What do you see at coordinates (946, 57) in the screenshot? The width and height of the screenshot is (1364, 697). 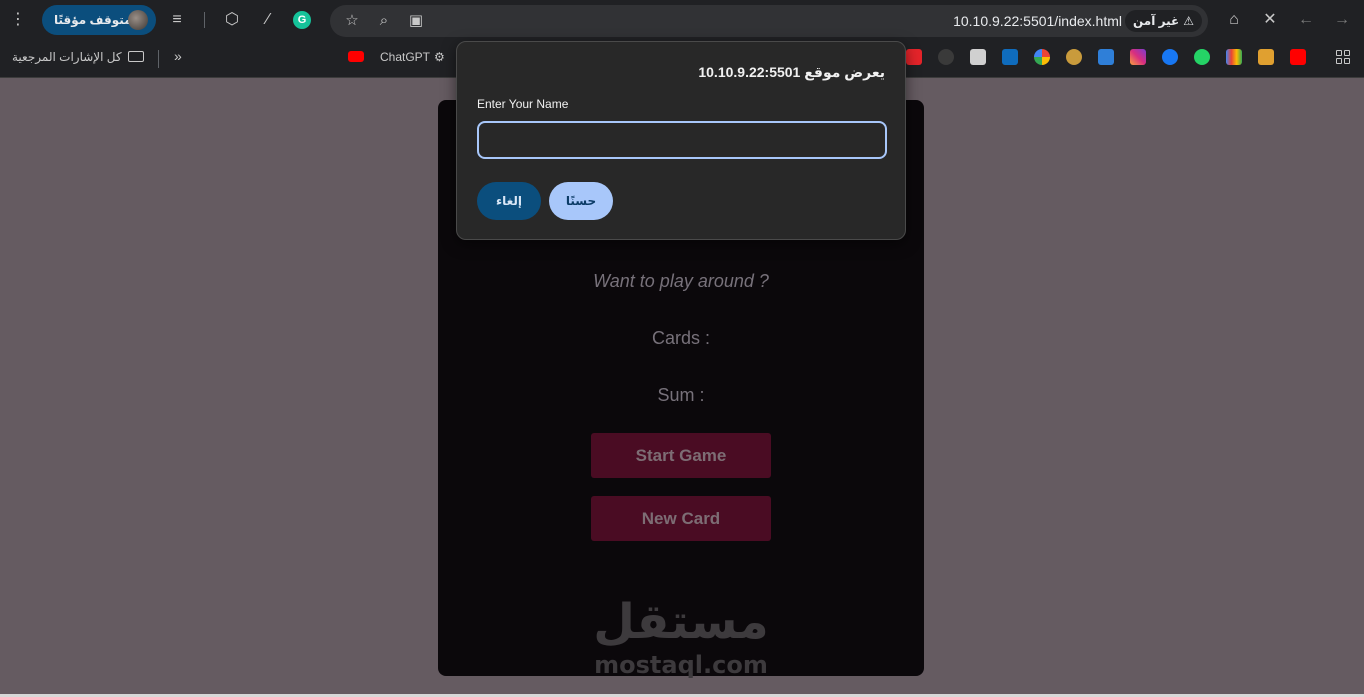 I see `bookmark-alien-icon` at bounding box center [946, 57].